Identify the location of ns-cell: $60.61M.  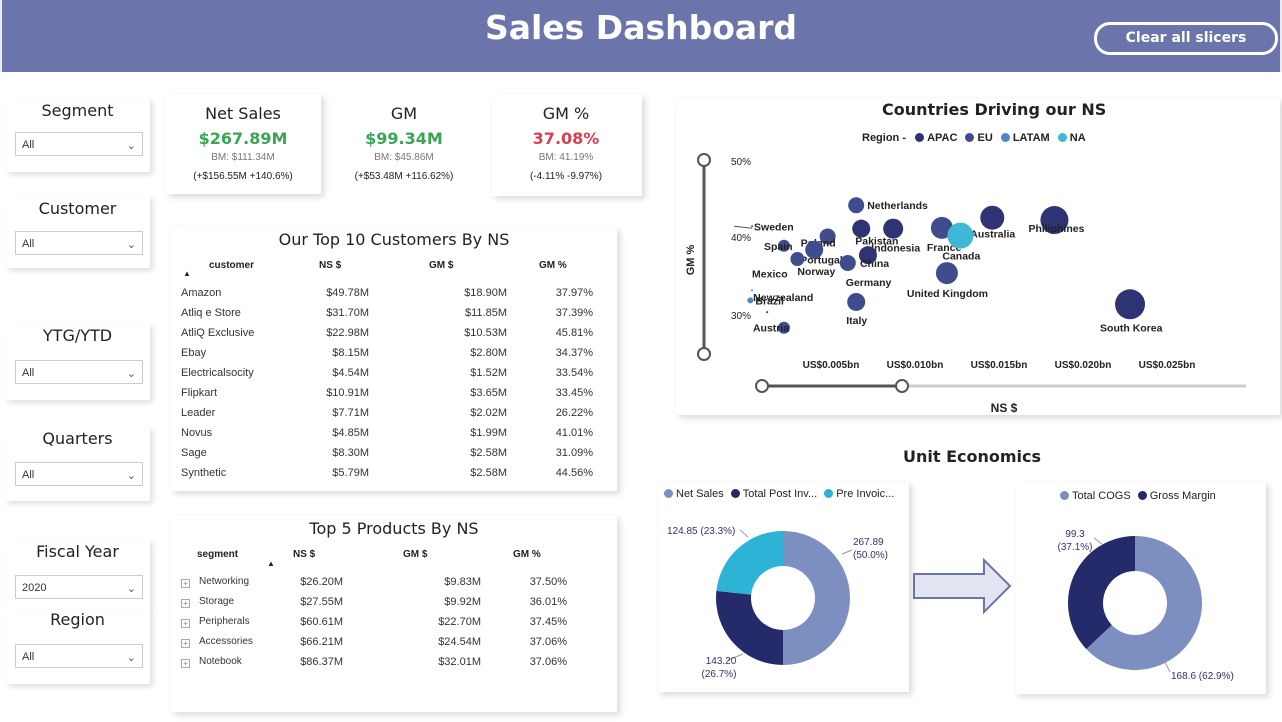
(321, 622).